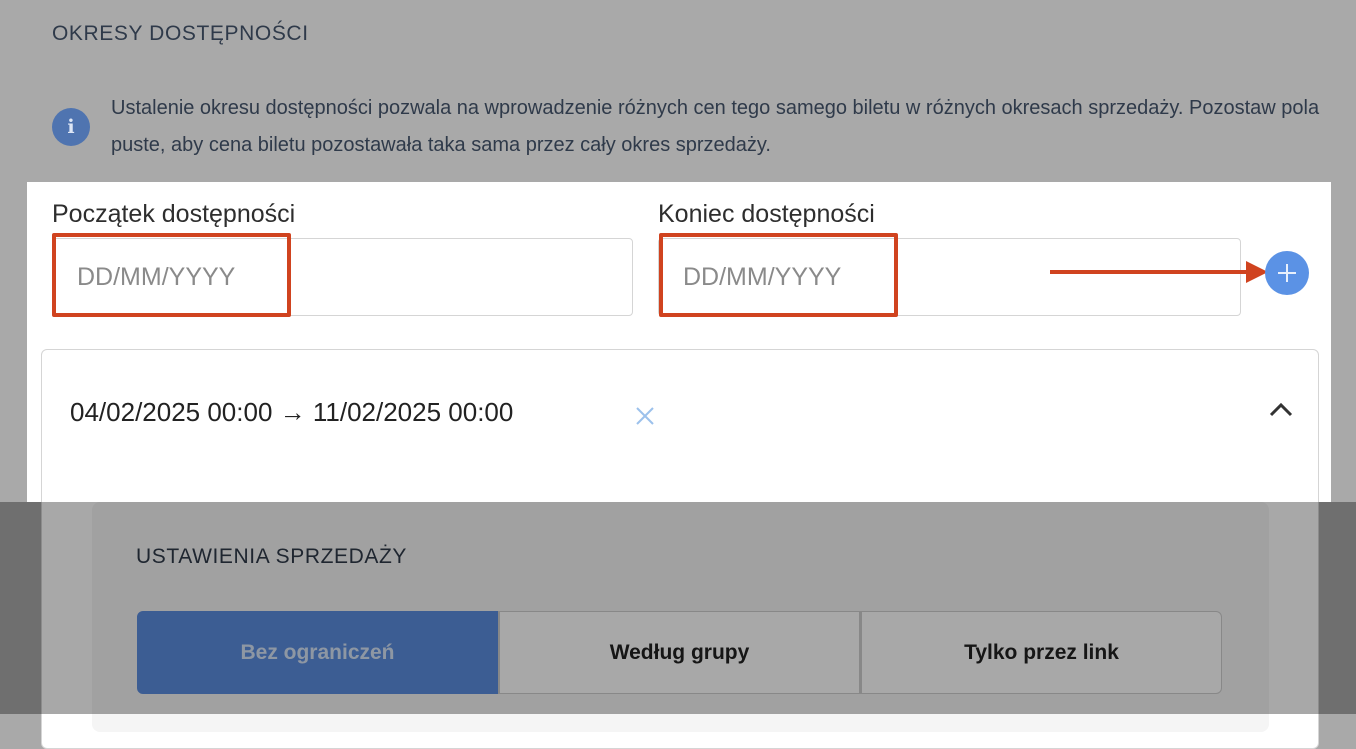 This screenshot has height=749, width=1356. I want to click on sales-settings-title: USTAWIENIA SPRZEDAŻY, so click(272, 556).